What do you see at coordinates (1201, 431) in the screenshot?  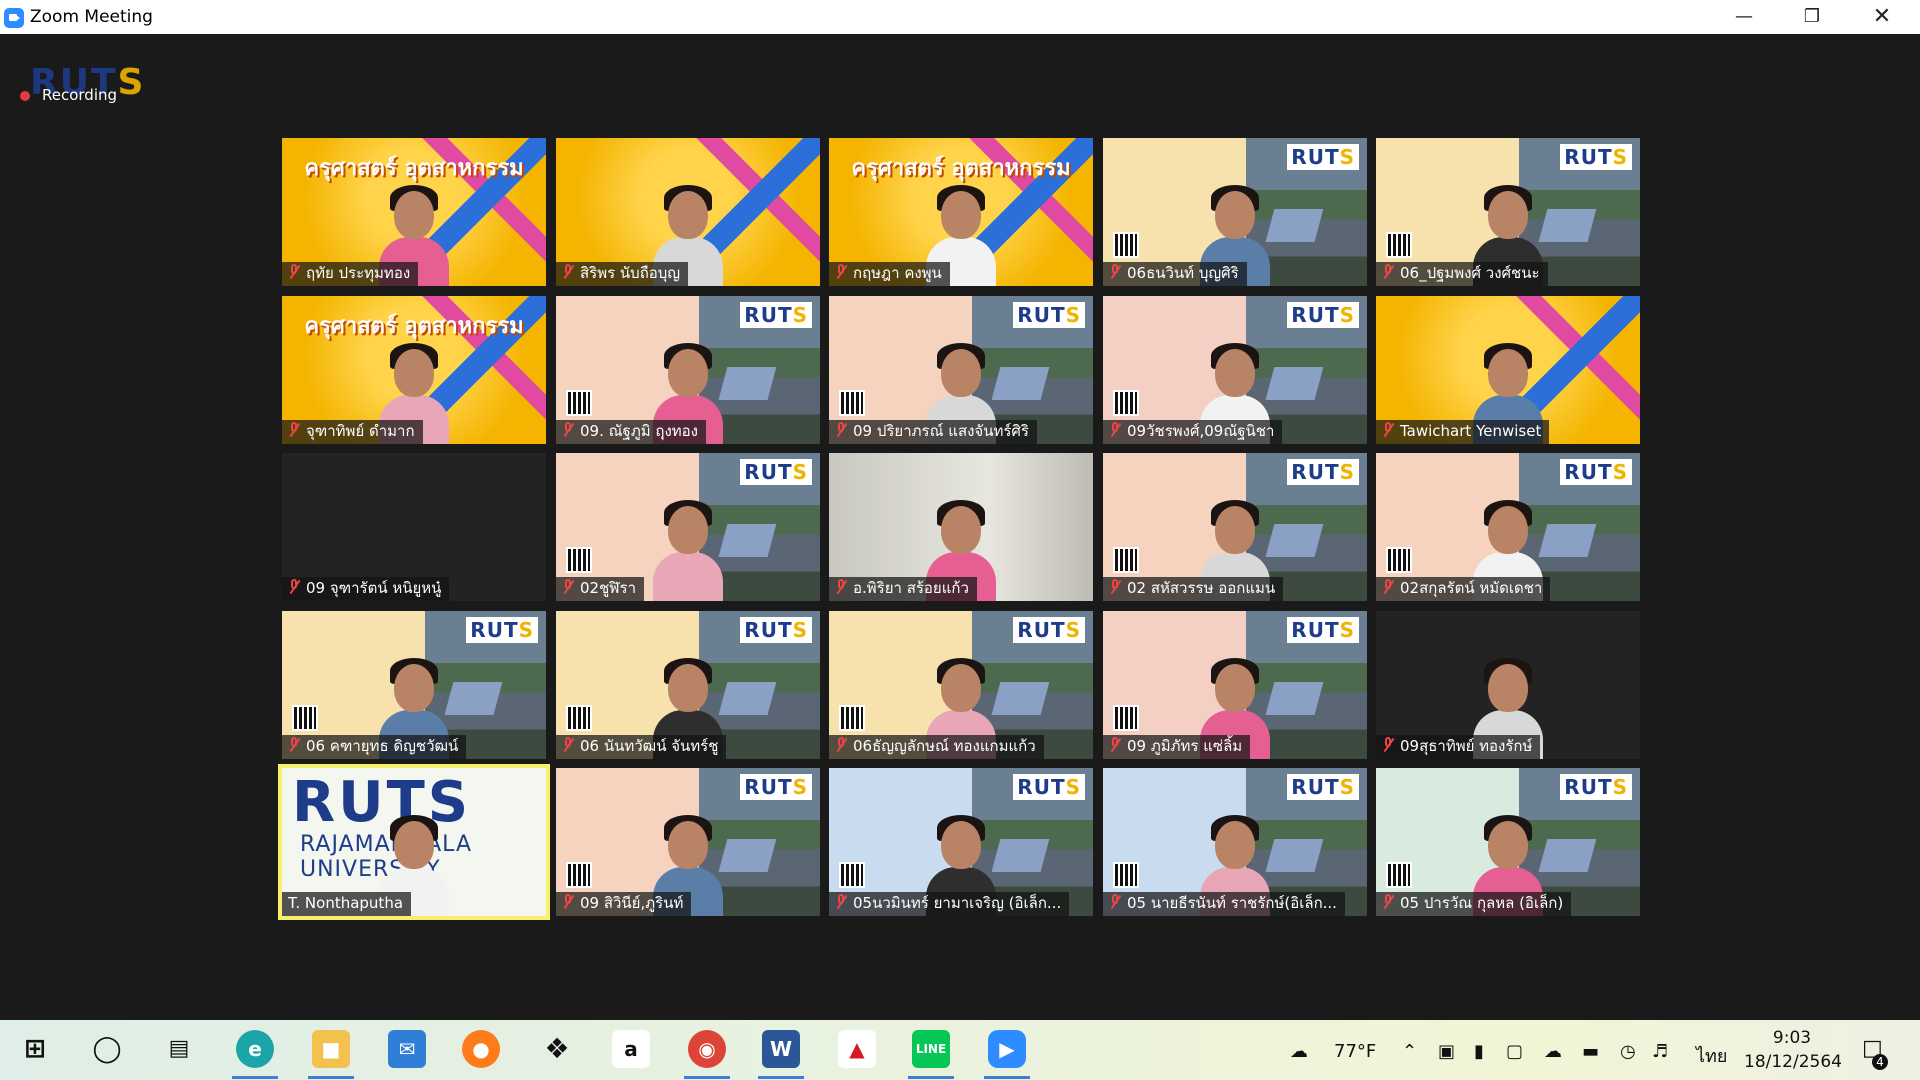 I see `participant-name: 09วัชรพงศ์,09ณัฐนิชา` at bounding box center [1201, 431].